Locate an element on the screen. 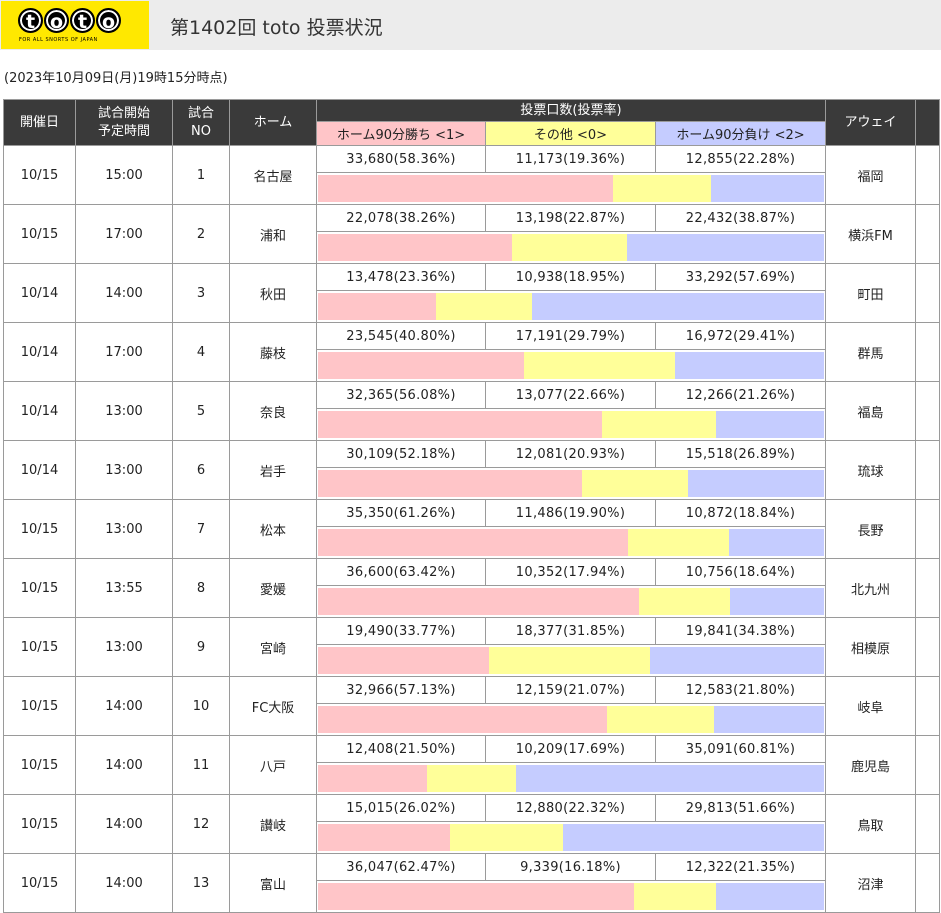 Image resolution: width=941 pixels, height=913 pixels. header-home-lose: ホーム90分負け <2> is located at coordinates (740, 133).